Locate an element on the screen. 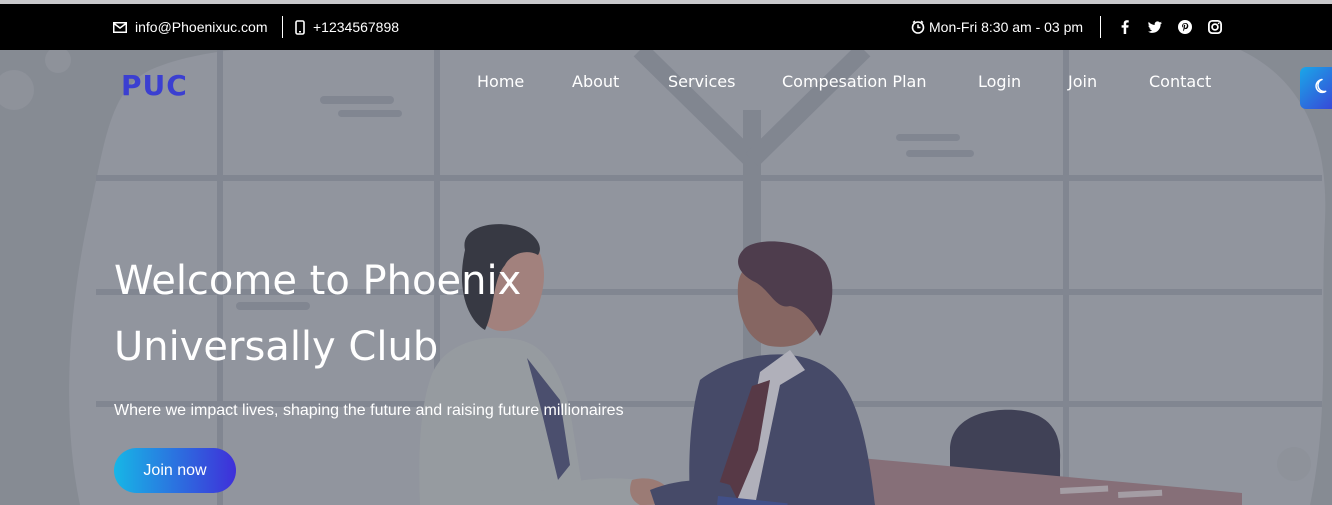  nav-home: Home is located at coordinates (500, 81).